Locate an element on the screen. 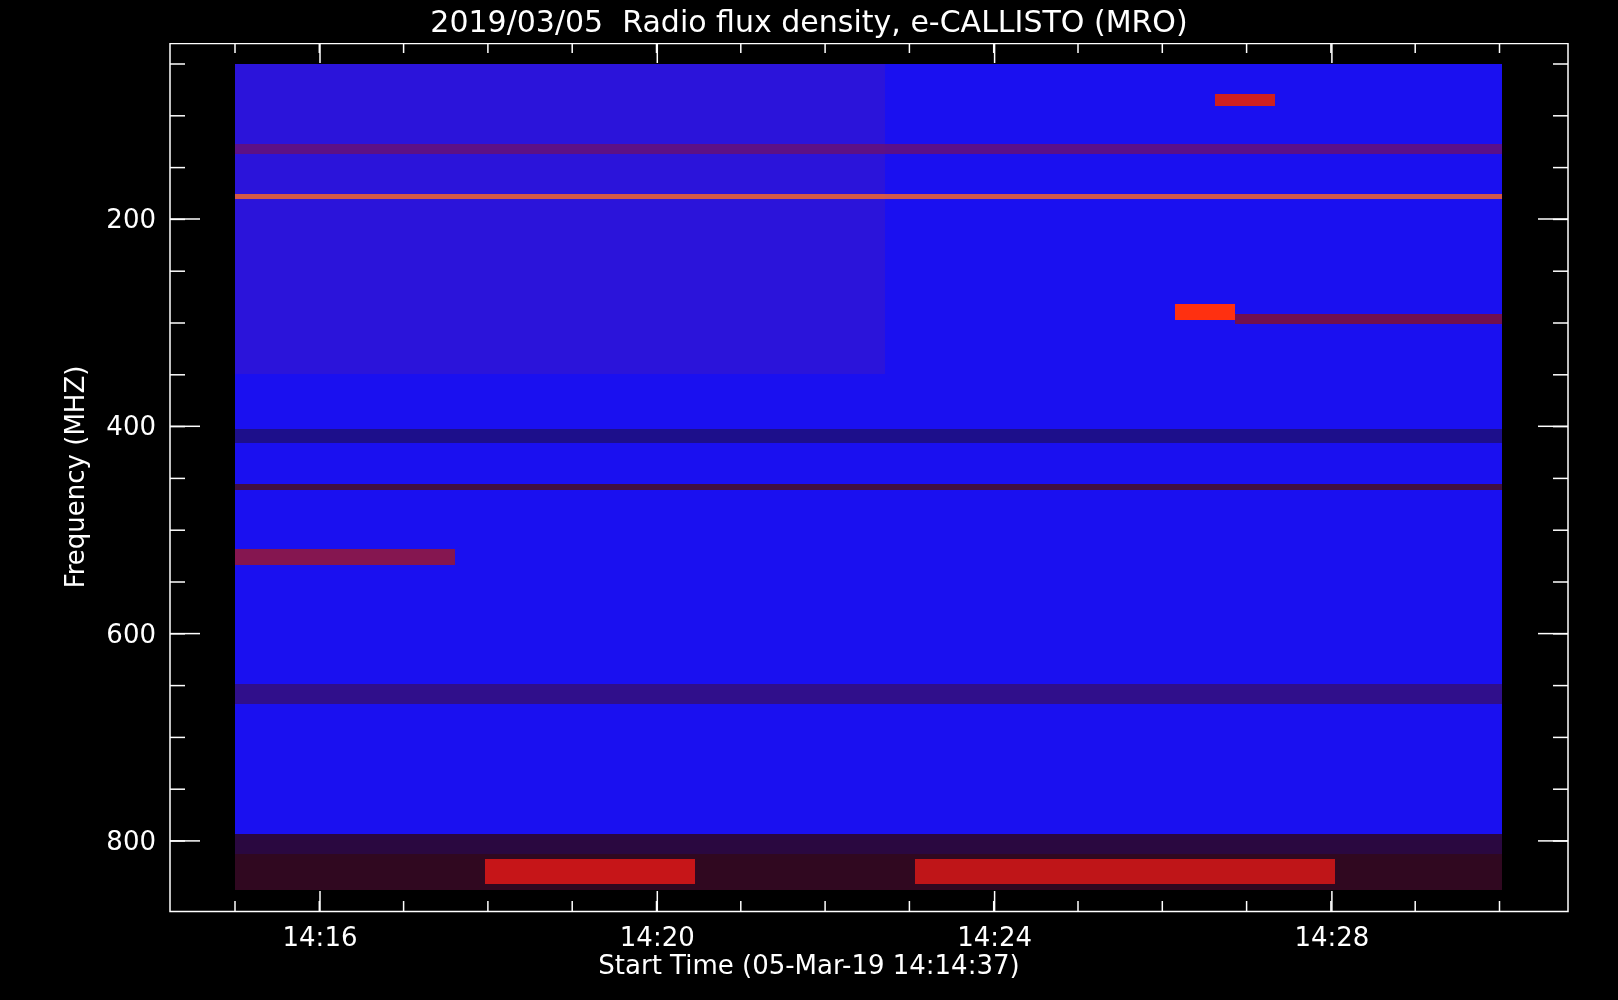 This screenshot has height=1000, width=1618. axis-label: Frequency (MHZ) is located at coordinates (75, 477).